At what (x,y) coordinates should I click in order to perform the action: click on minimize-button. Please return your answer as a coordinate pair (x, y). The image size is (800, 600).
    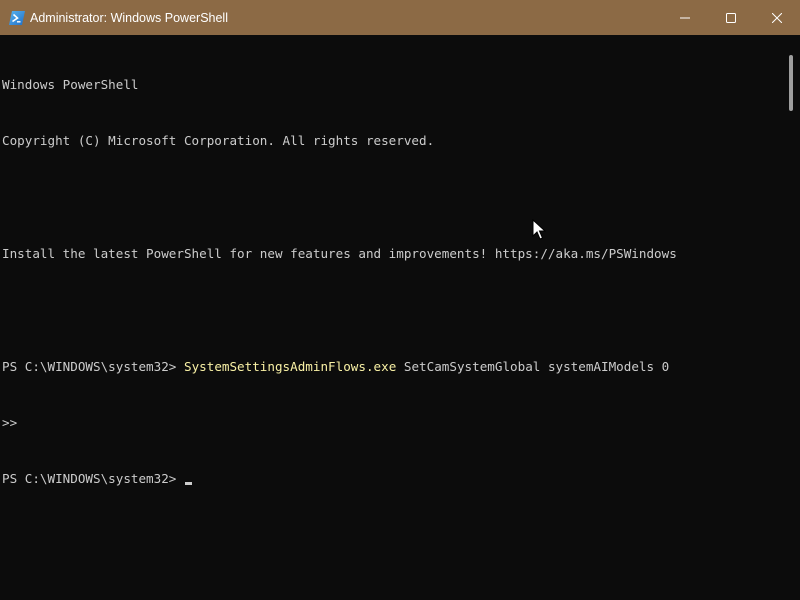
    Looking at the image, I should click on (685, 17).